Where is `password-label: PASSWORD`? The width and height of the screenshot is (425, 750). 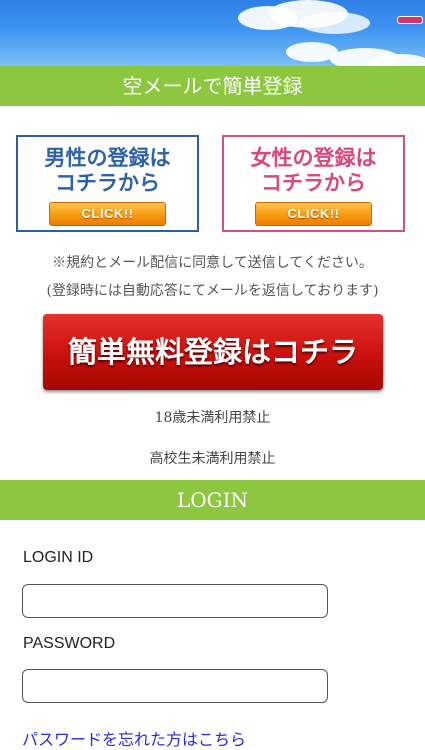
password-label: PASSWORD is located at coordinates (69, 643).